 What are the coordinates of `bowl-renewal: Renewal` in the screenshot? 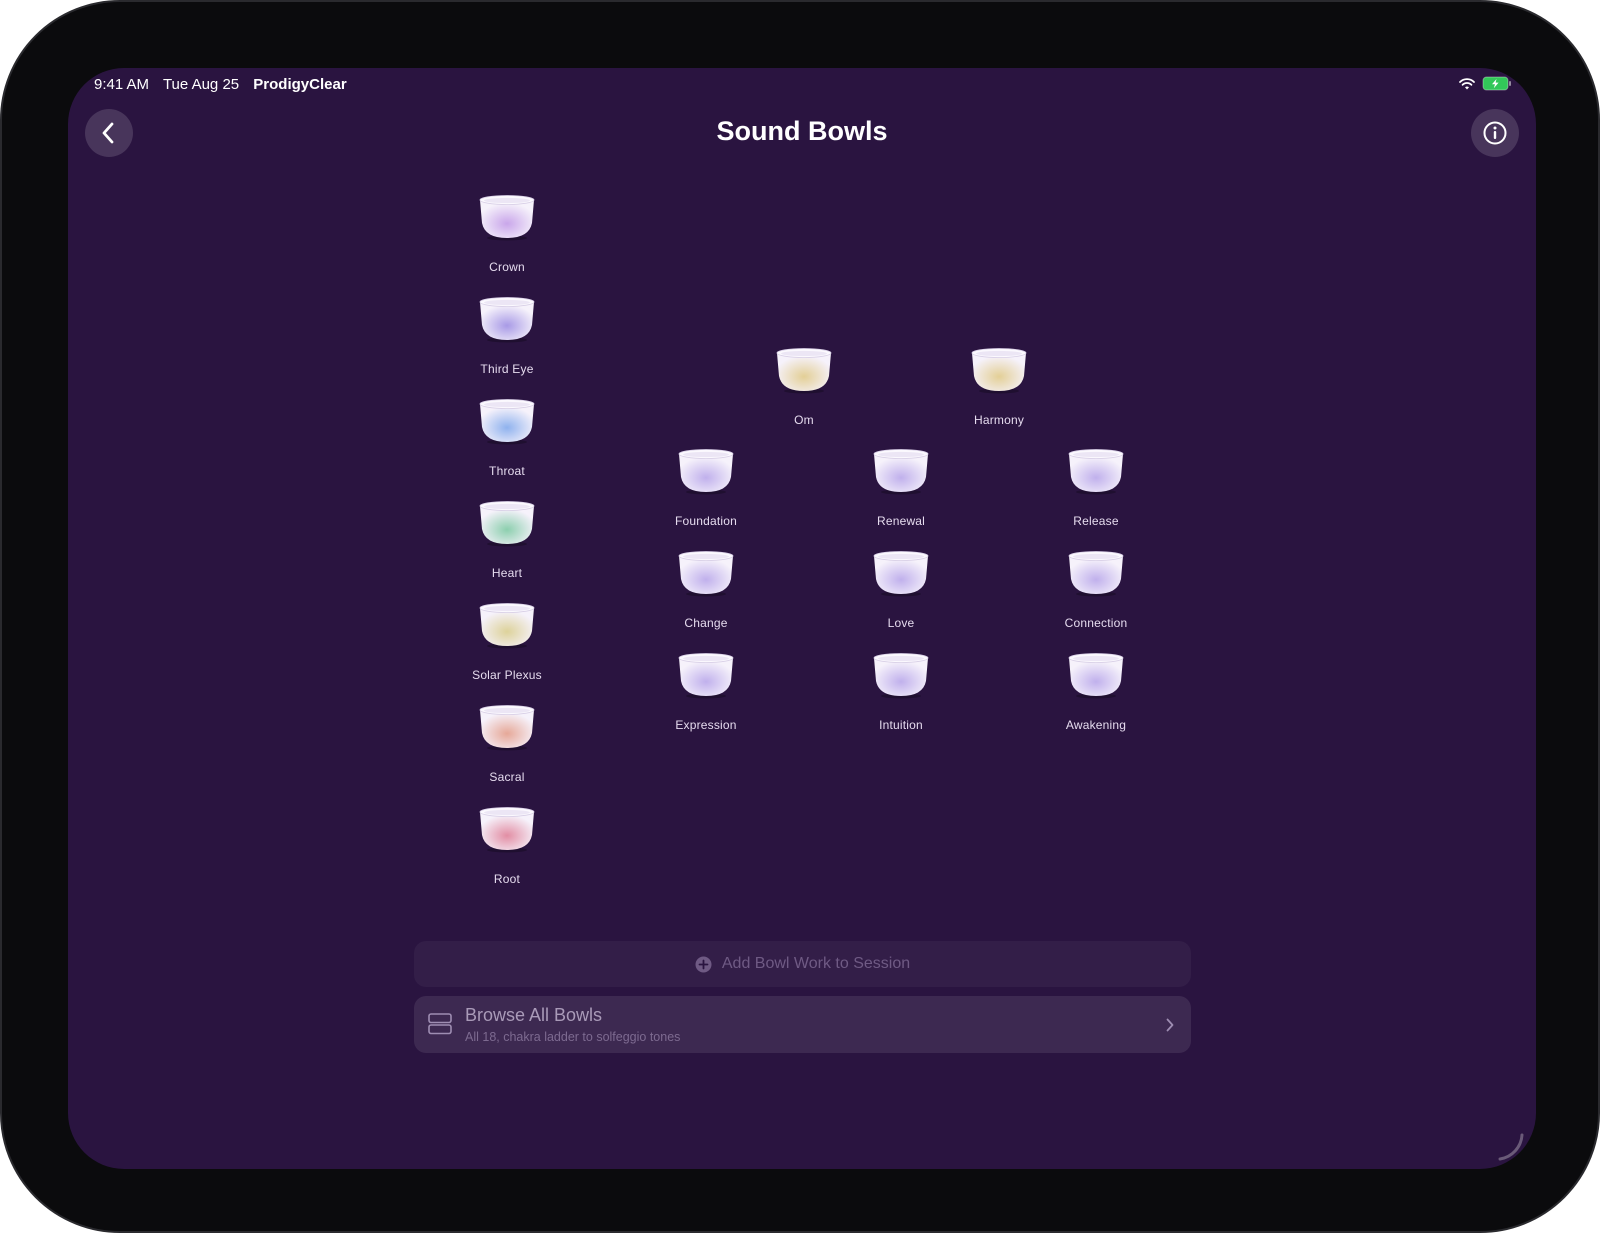 It's located at (901, 487).